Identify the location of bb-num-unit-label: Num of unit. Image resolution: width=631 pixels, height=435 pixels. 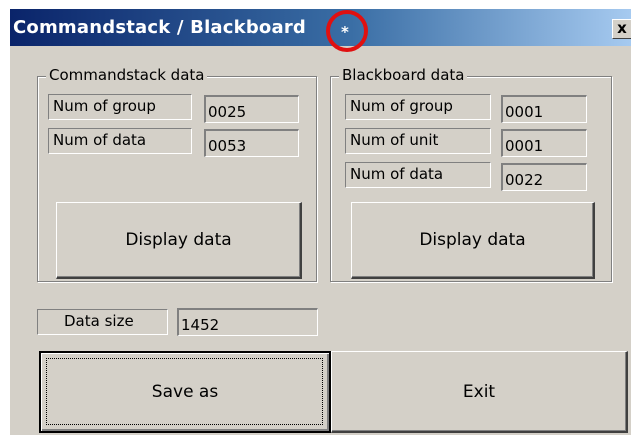
(418, 141).